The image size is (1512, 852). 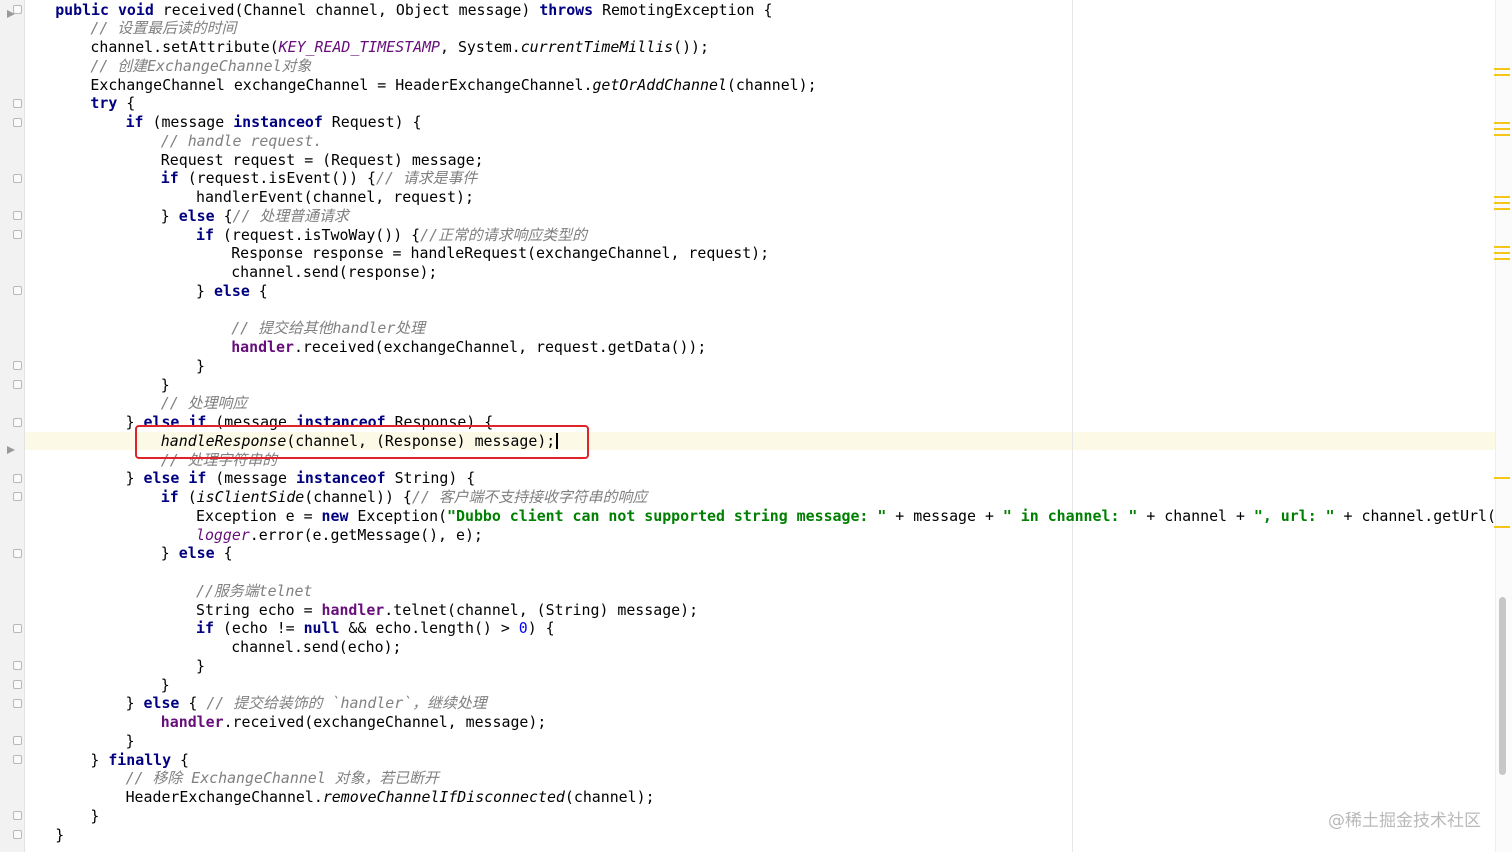 I want to click on code-line: if (request.isTwoWay()) {//正常的请求响应类型的, so click(x=391, y=235).